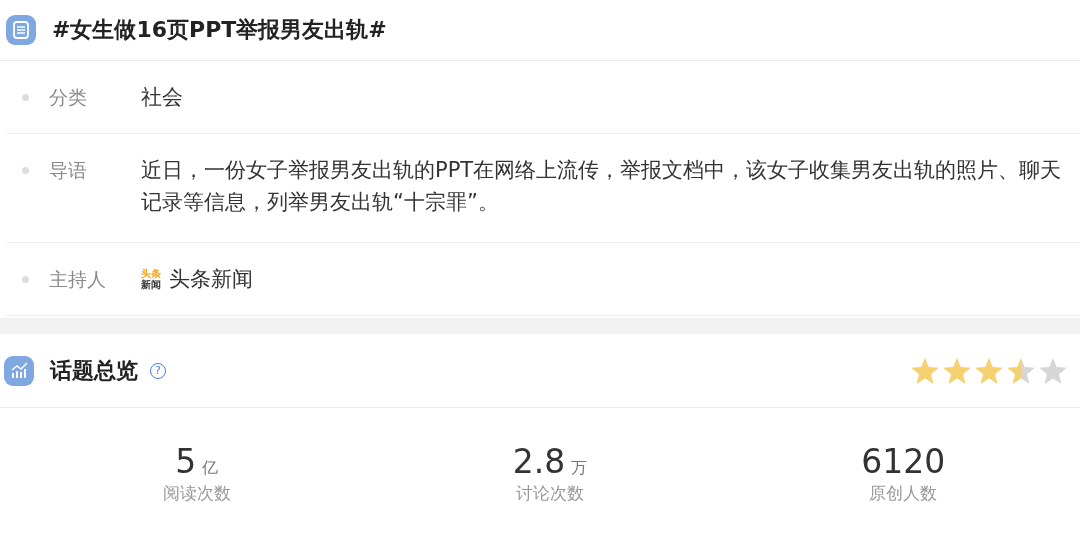 This screenshot has height=533, width=1080. Describe the element at coordinates (539, 462) in the screenshot. I see `stat-value: 2.8` at that location.